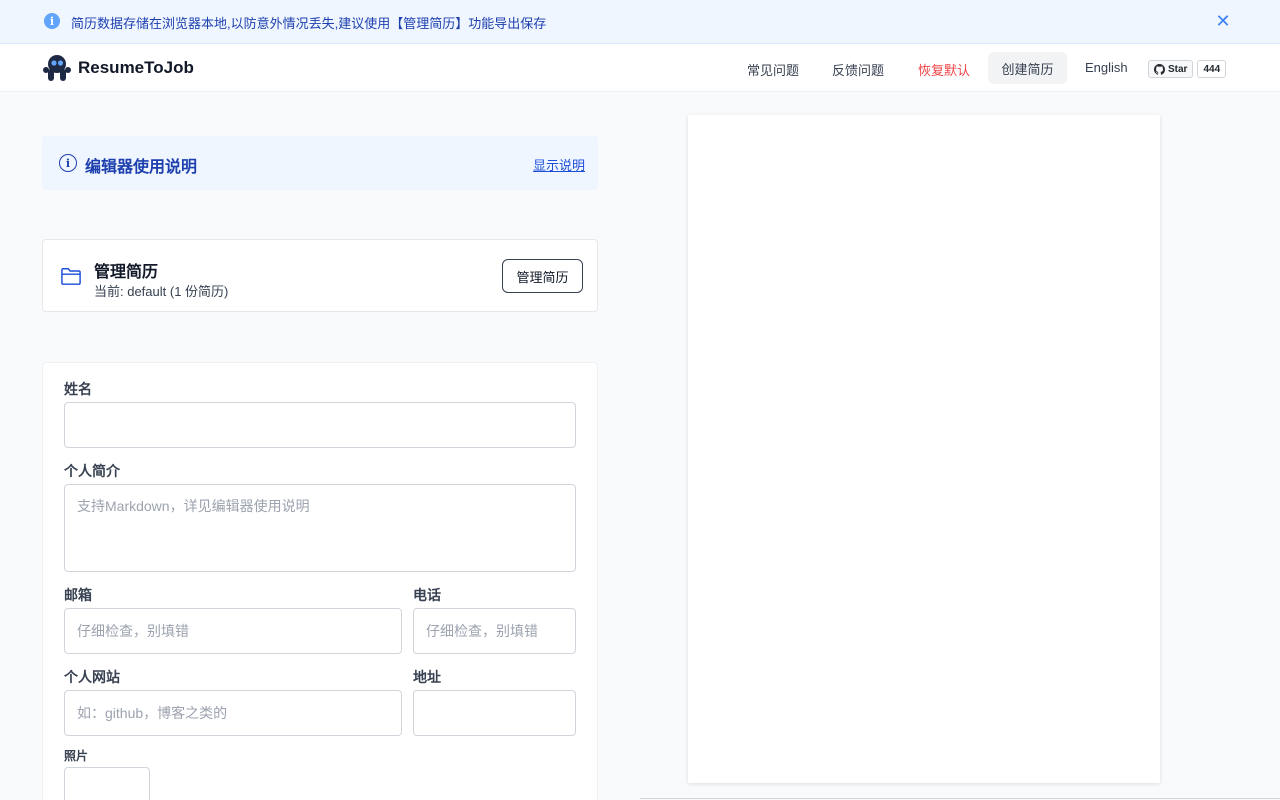  I want to click on divider, so click(960, 798).